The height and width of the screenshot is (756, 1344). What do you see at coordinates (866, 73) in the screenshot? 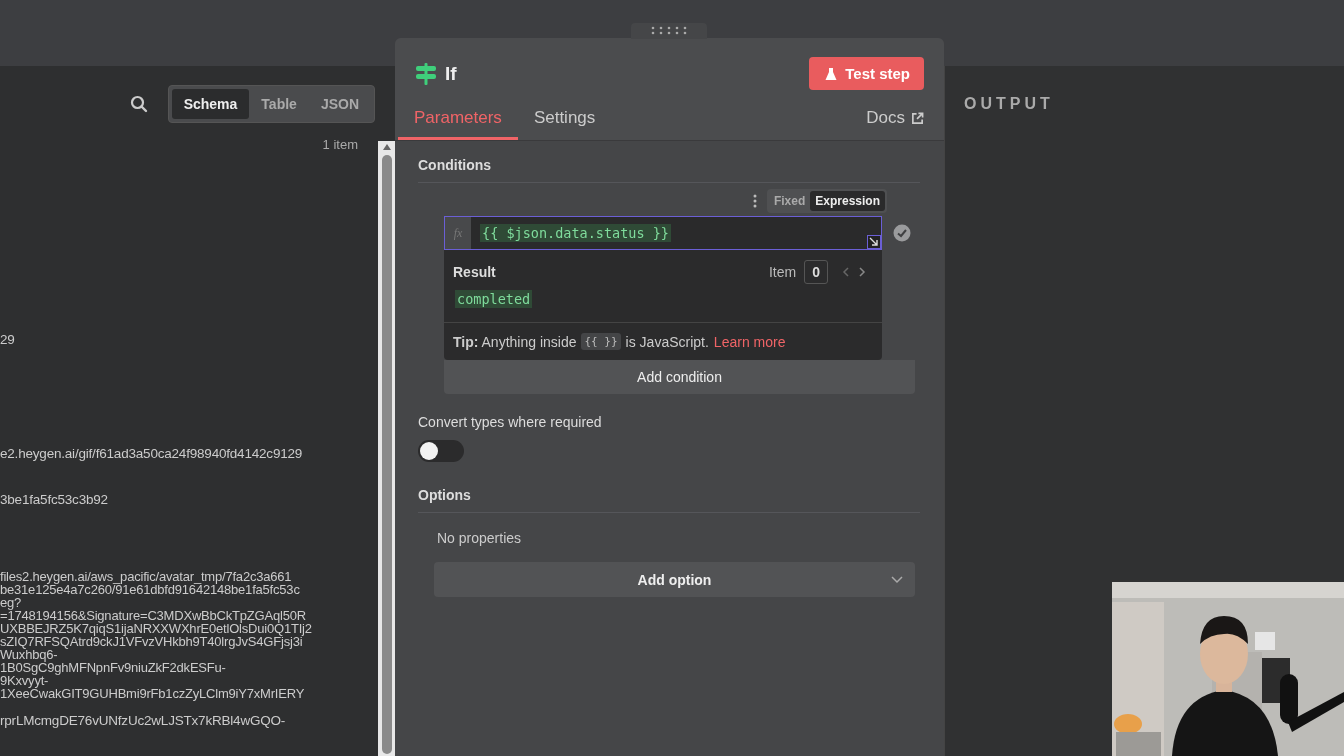
I see `test-step-button: Test step` at bounding box center [866, 73].